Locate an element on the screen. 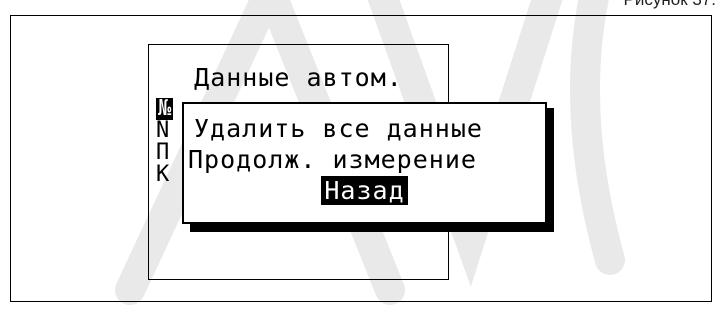 This screenshot has height=320, width=716. background-menu-item-label: К is located at coordinates (163, 174).